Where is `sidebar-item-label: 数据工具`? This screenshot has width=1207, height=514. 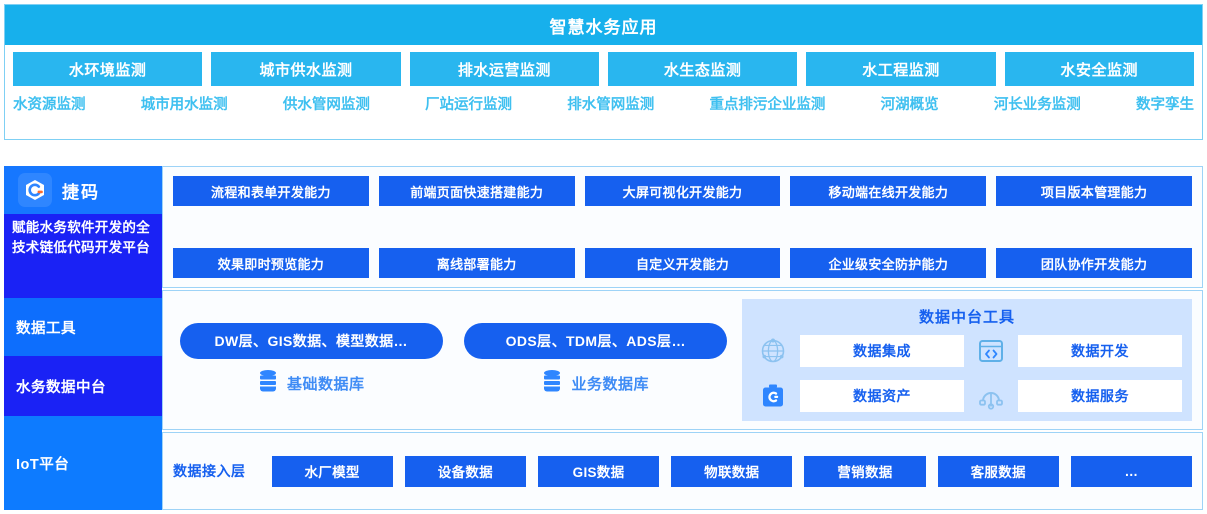
sidebar-item-label: 数据工具 is located at coordinates (46, 328).